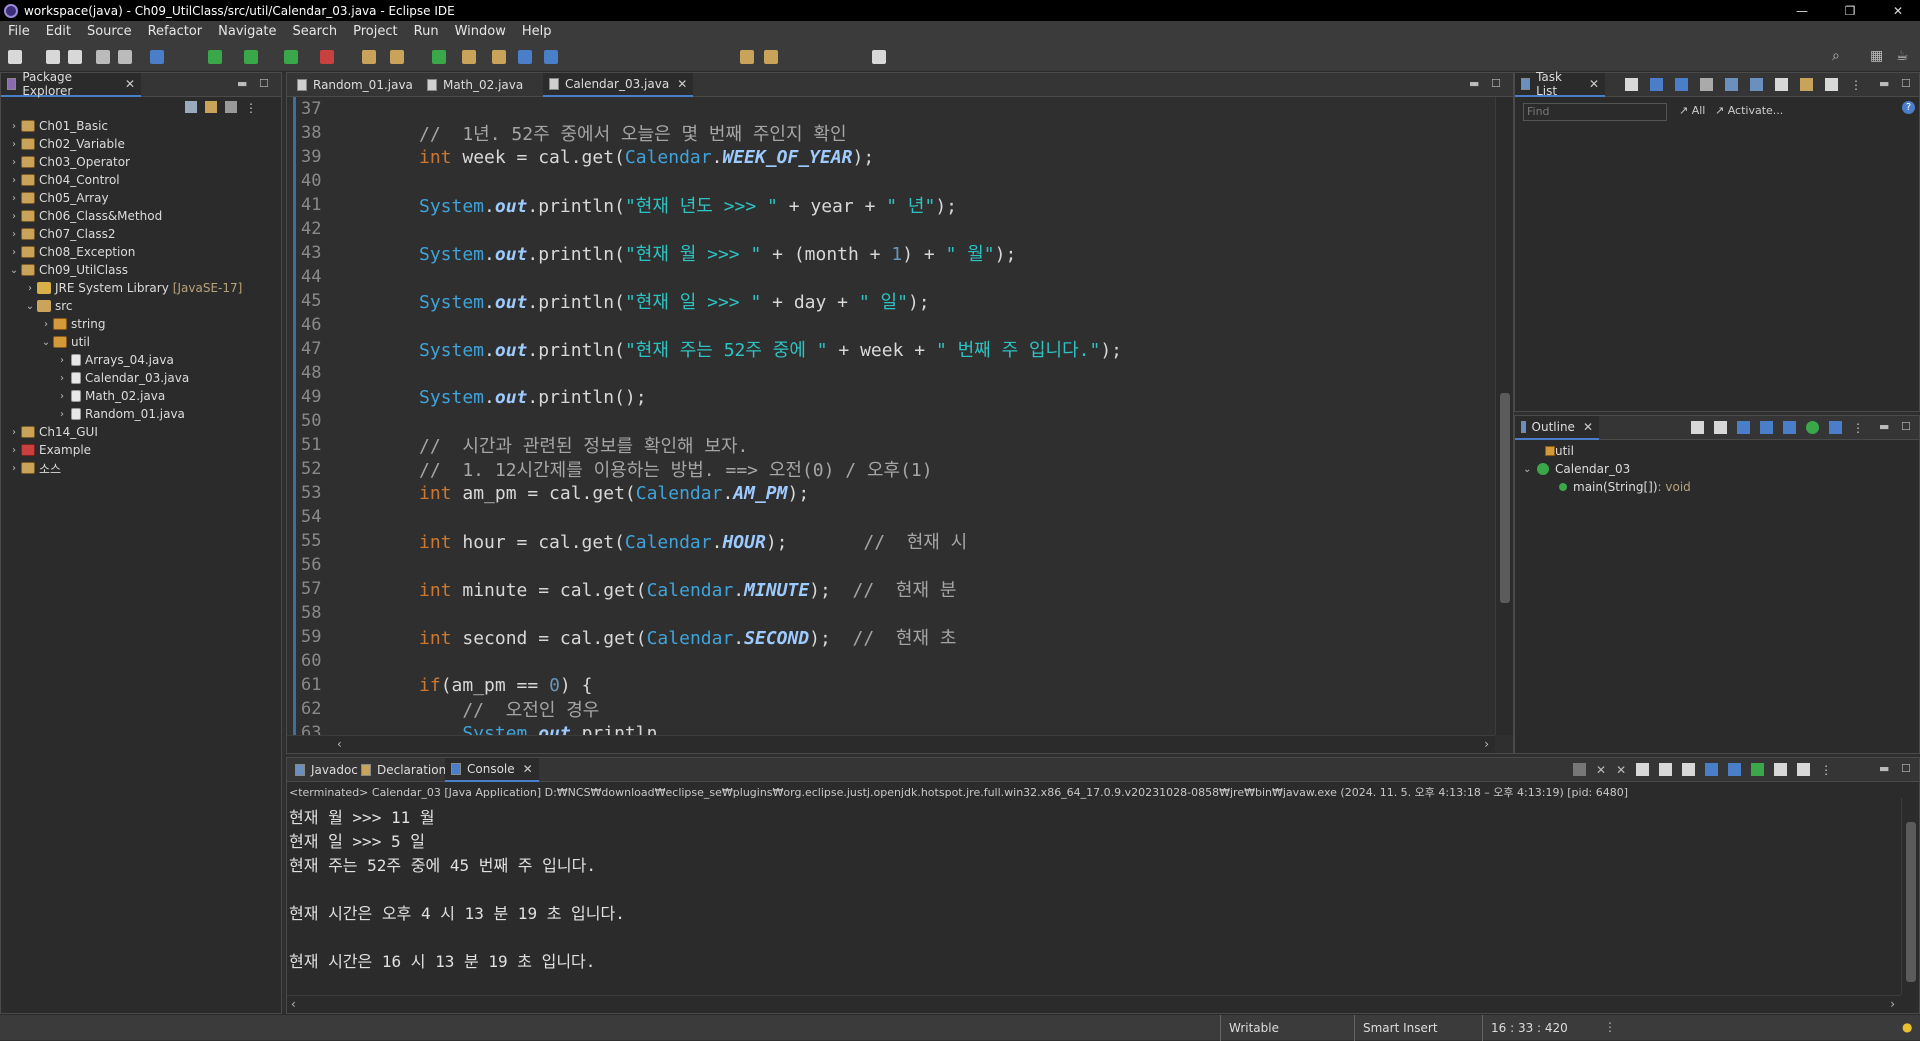  I want to click on pin-console-icon, so click(1758, 769).